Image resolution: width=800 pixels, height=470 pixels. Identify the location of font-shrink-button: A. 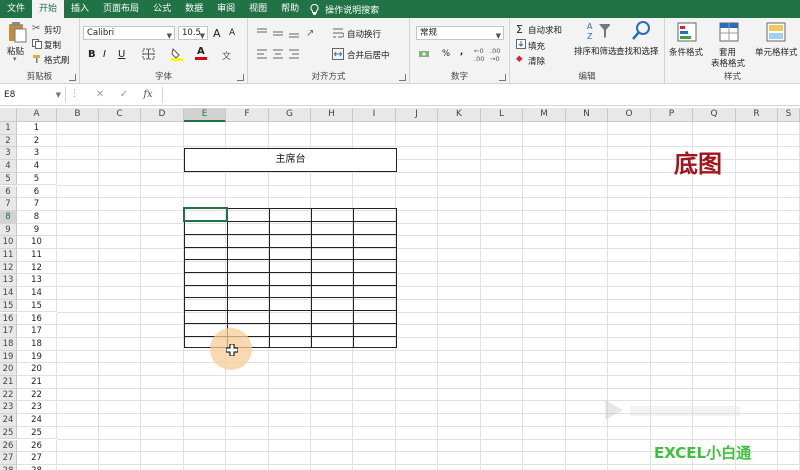
(232, 33).